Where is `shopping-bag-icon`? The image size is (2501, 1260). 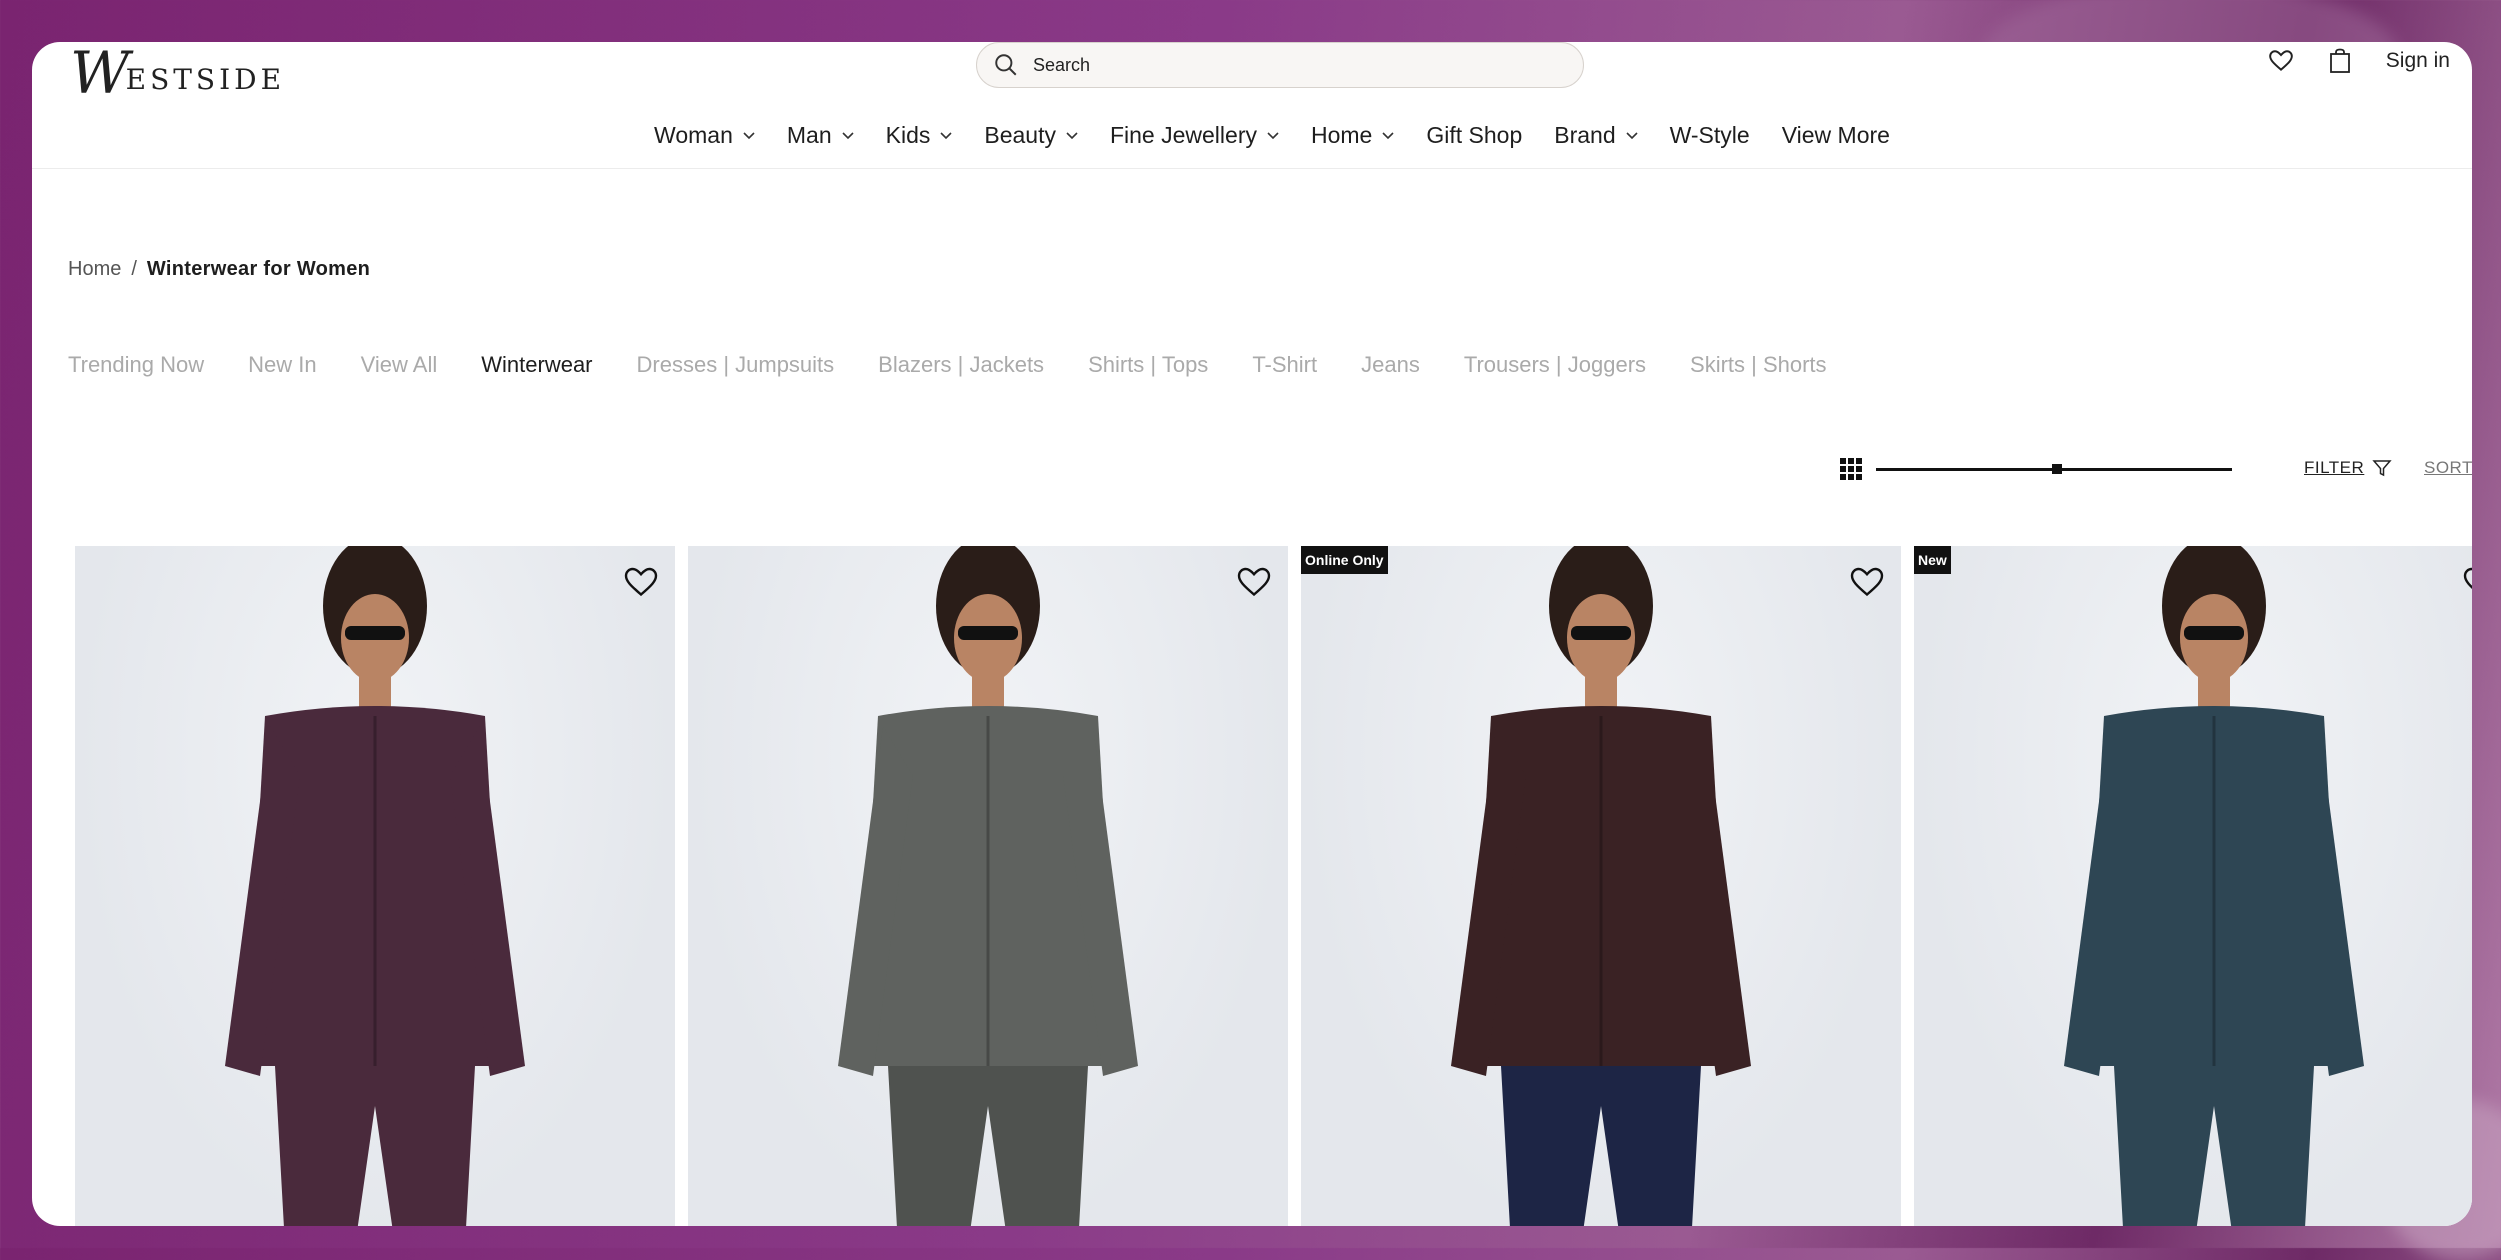
shopping-bag-icon is located at coordinates (2340, 61).